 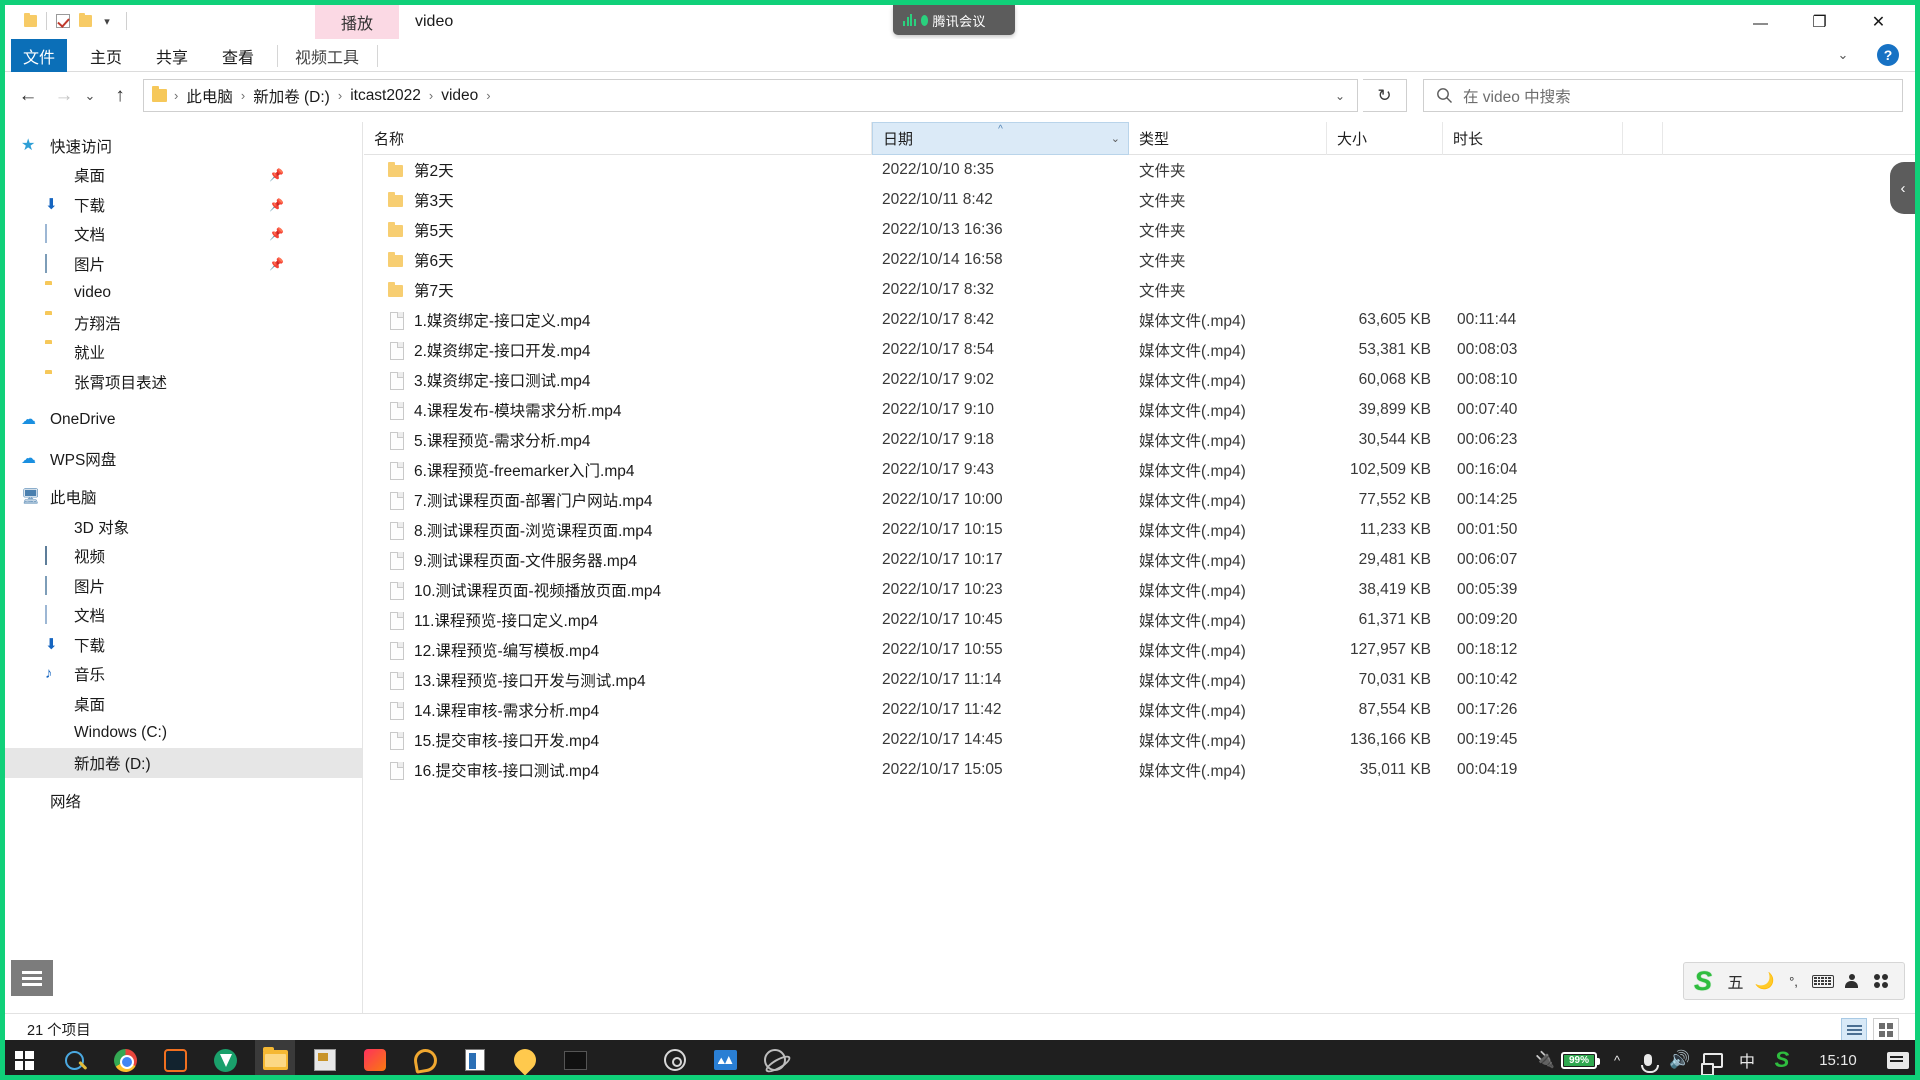 I want to click on taskbar-app-terminal, so click(x=575, y=1060).